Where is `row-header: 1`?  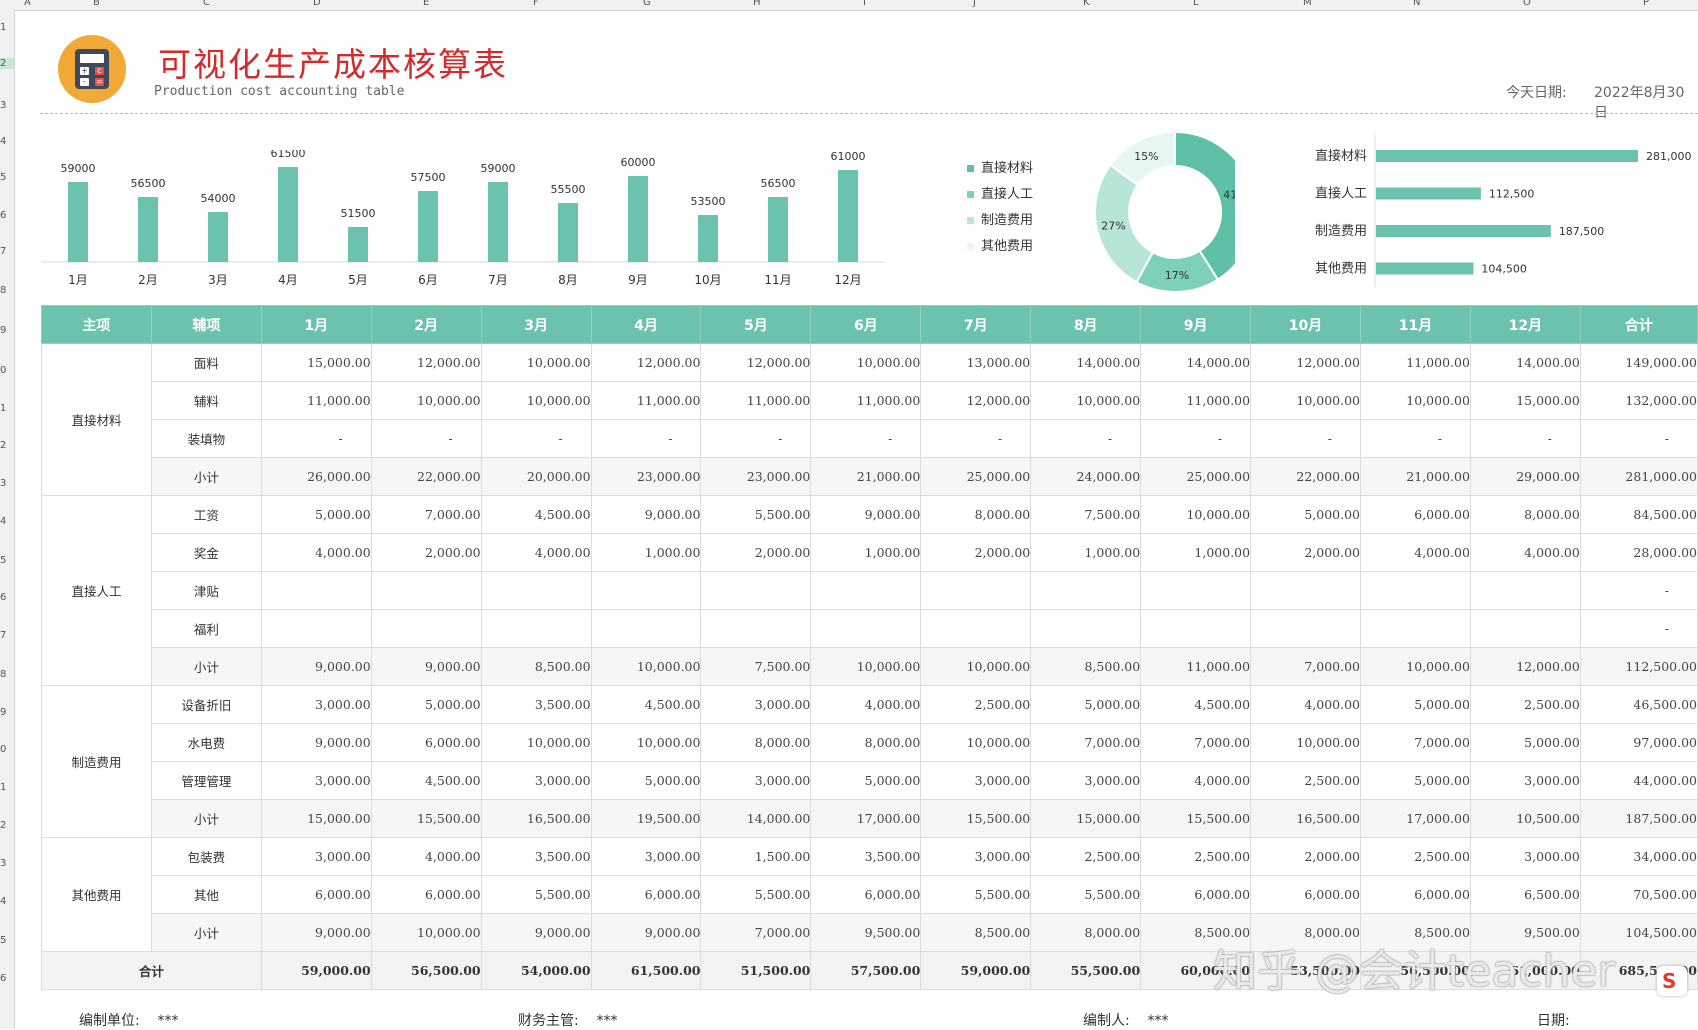
row-header: 1 is located at coordinates (7, 787).